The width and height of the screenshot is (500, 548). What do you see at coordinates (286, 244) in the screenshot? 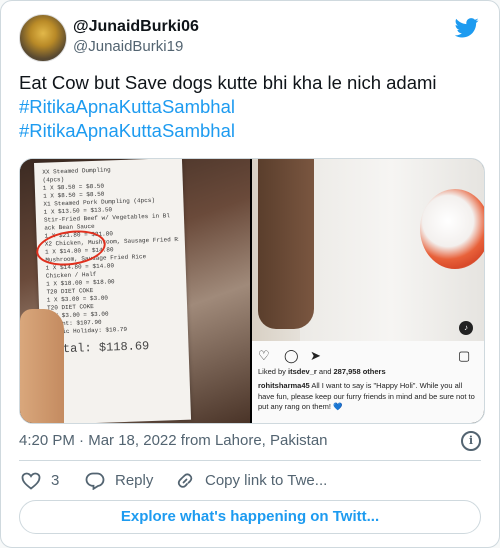
I see `arm` at bounding box center [286, 244].